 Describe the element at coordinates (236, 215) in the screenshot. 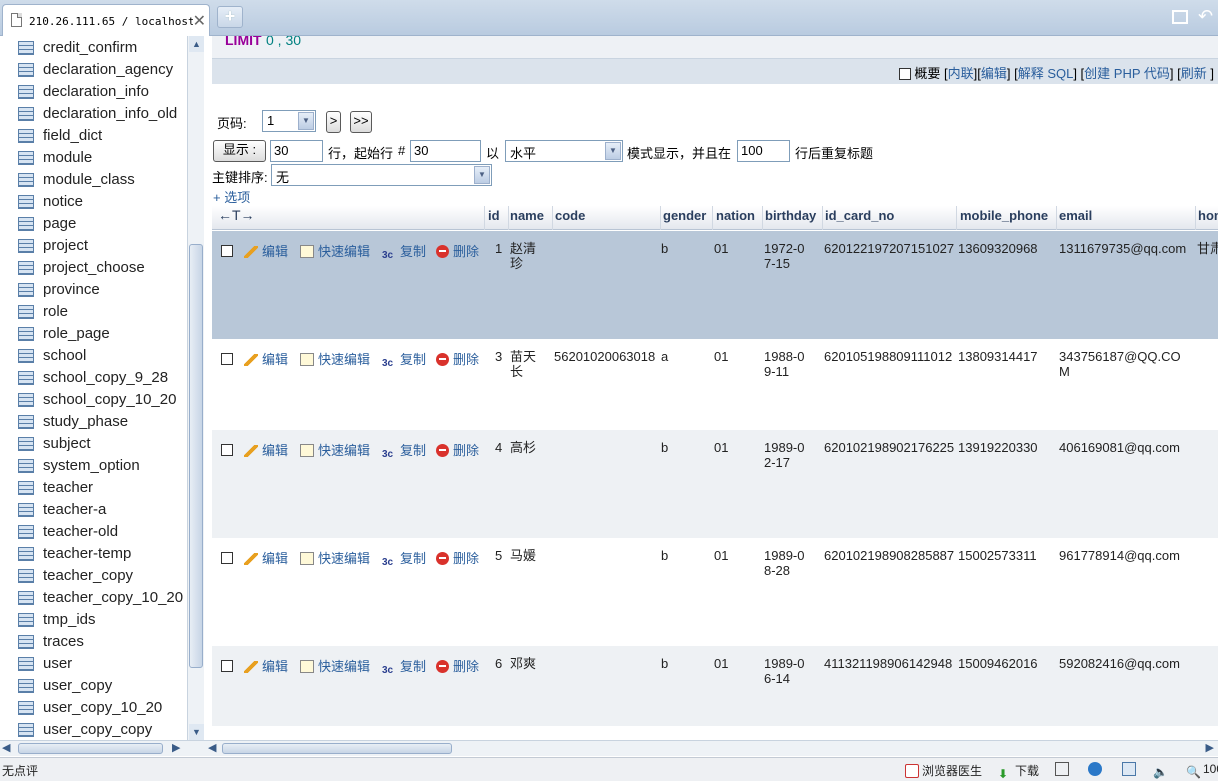

I see `column-arrows: ←T→` at that location.